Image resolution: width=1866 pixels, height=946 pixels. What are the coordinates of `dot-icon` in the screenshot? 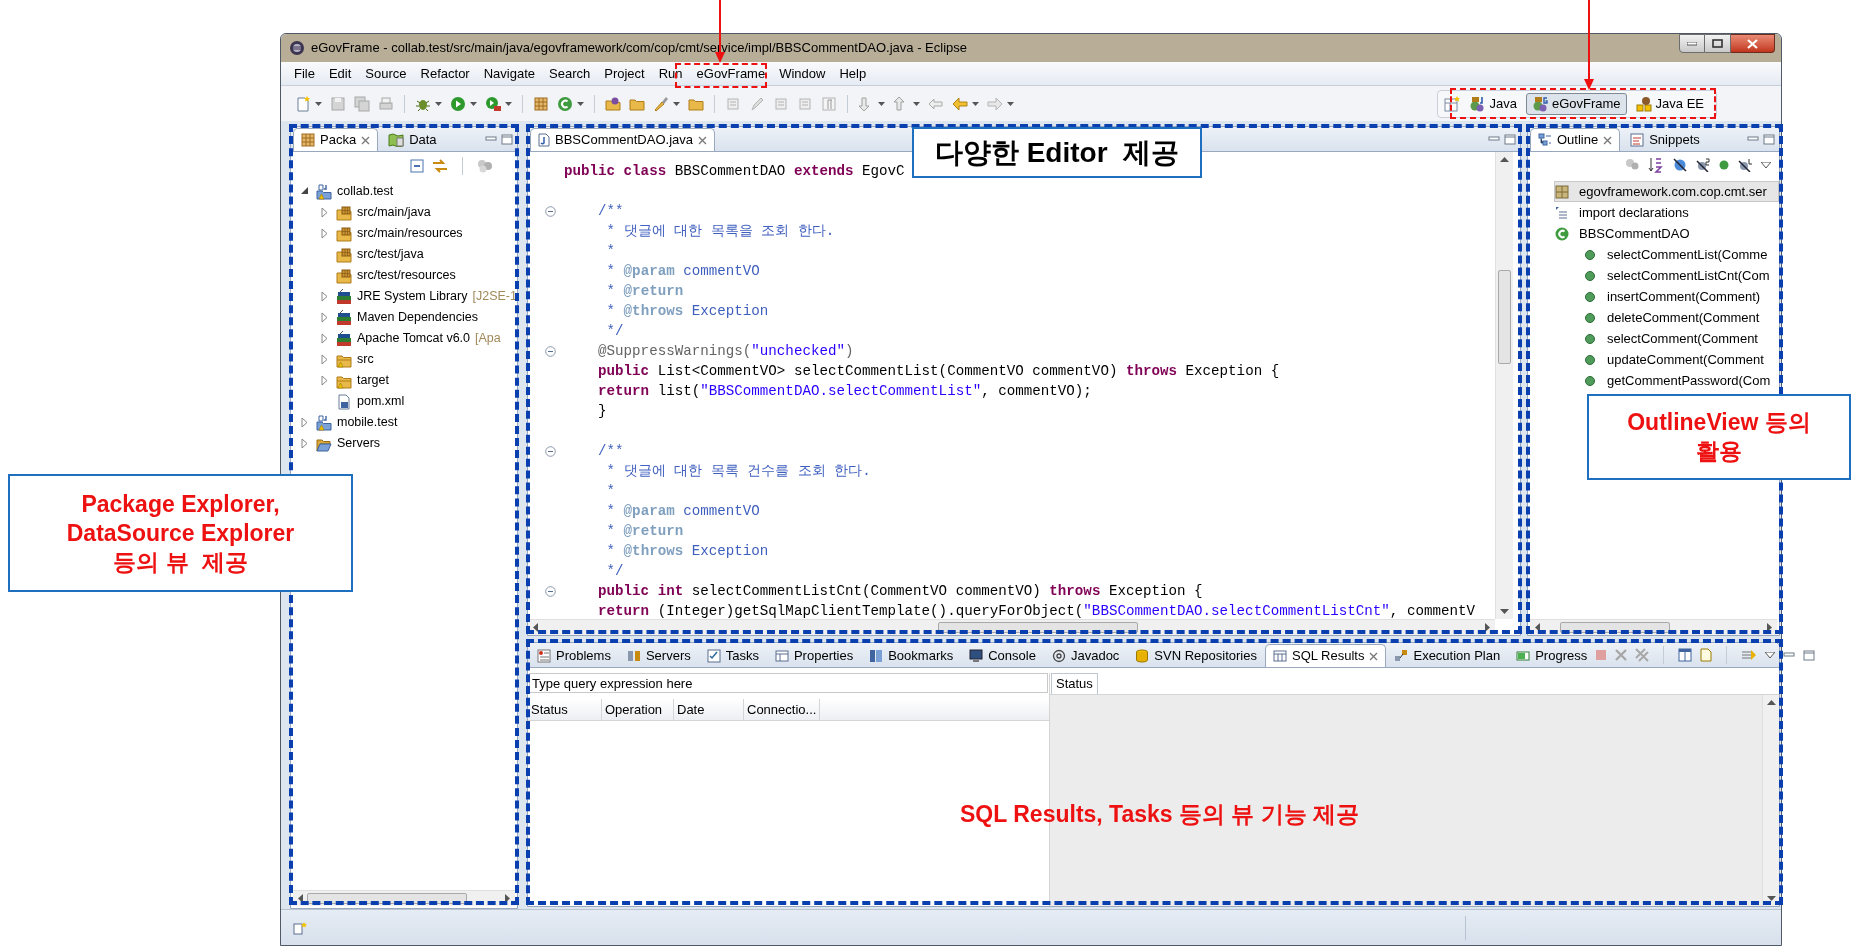 It's located at (1724, 165).